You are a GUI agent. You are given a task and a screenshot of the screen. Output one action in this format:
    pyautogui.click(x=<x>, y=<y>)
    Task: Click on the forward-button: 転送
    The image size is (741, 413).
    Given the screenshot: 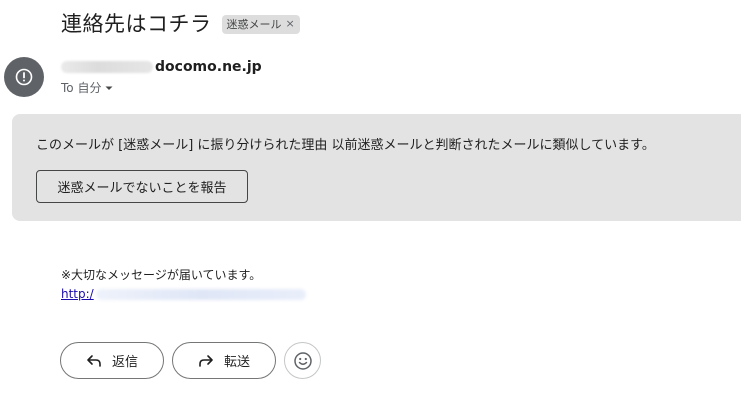 What is the action you would take?
    pyautogui.click(x=224, y=360)
    